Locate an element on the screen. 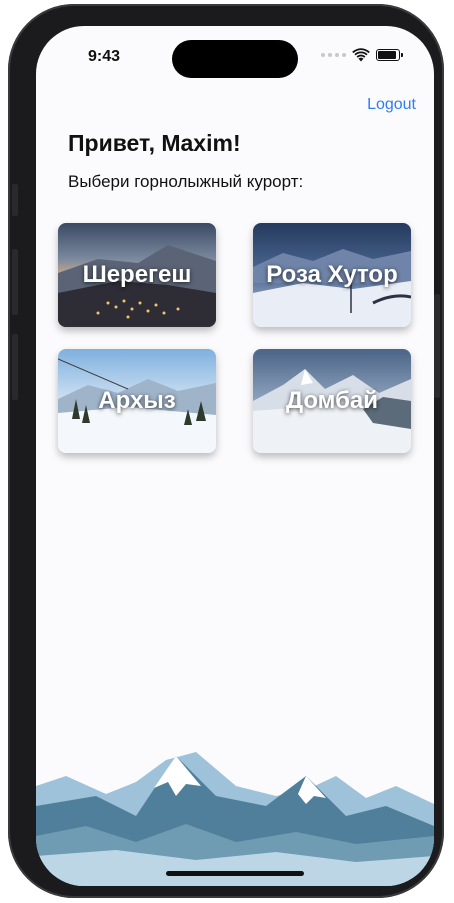 The height and width of the screenshot is (903, 454). action-button is located at coordinates (15, 200).